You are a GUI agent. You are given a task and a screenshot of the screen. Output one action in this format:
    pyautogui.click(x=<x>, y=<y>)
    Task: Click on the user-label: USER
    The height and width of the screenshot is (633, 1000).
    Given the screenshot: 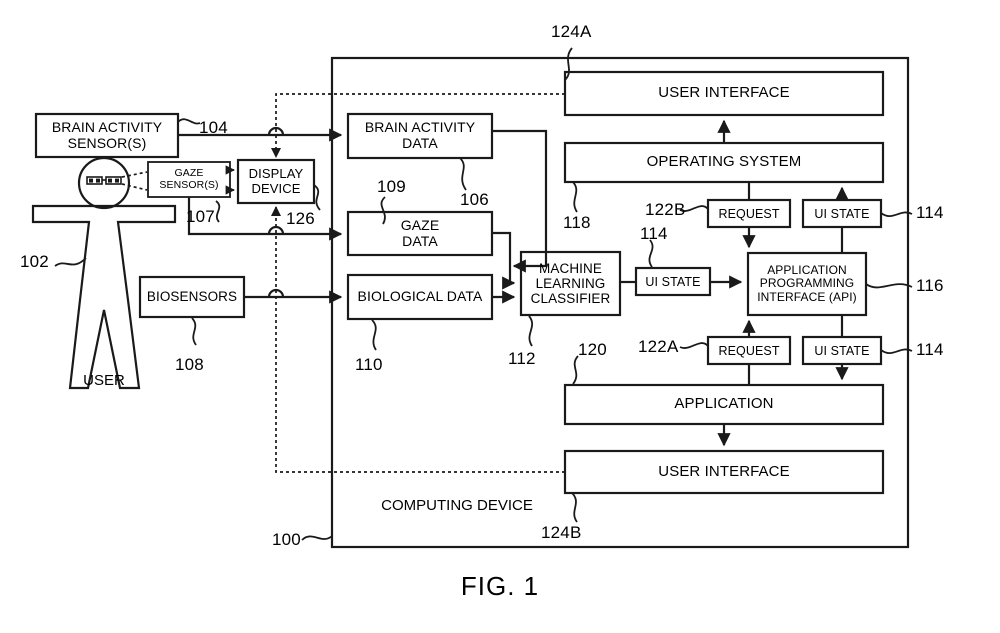 What is the action you would take?
    pyautogui.click(x=104, y=380)
    